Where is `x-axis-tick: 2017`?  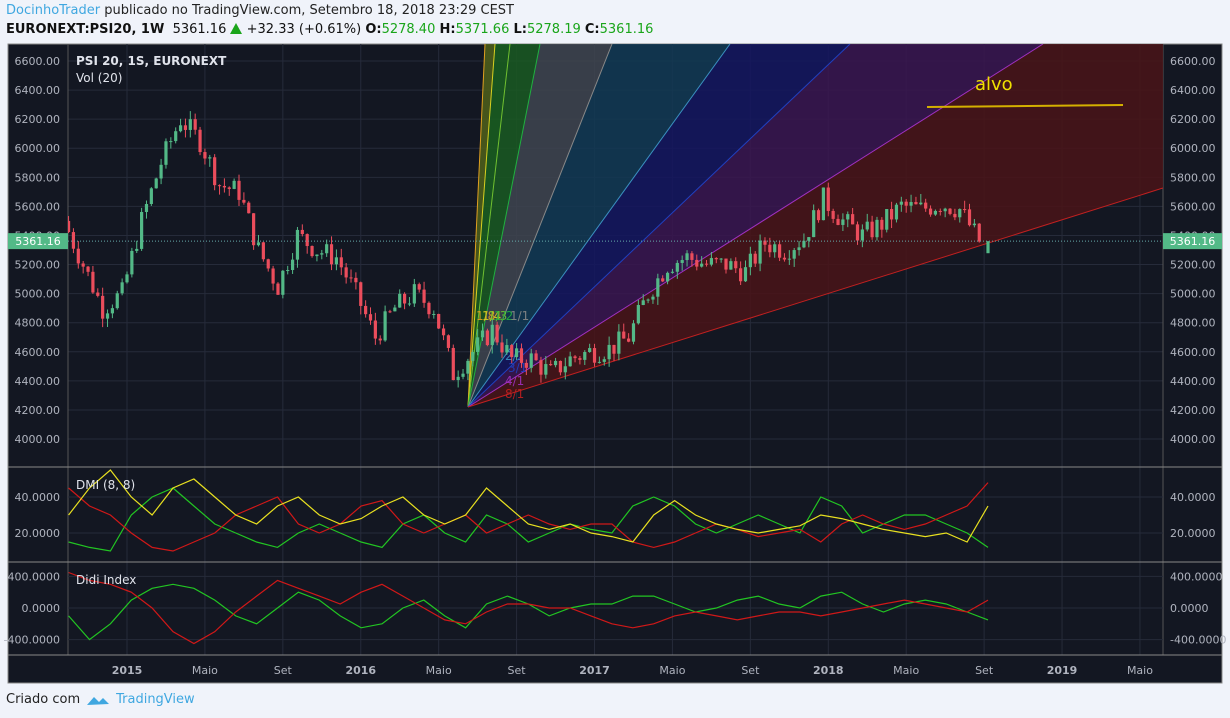
x-axis-tick: 2017 is located at coordinates (594, 670).